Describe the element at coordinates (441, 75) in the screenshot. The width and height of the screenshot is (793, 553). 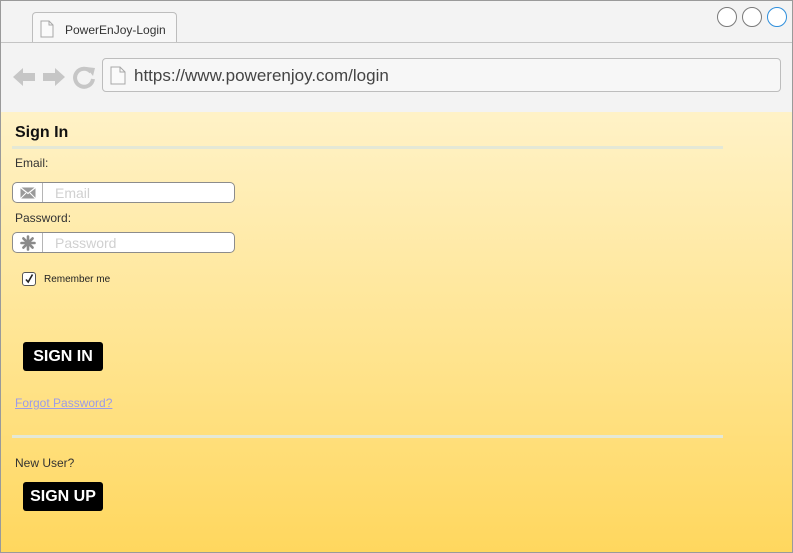
I see `address-bar: https://www.powerenjoy.com/login` at that location.